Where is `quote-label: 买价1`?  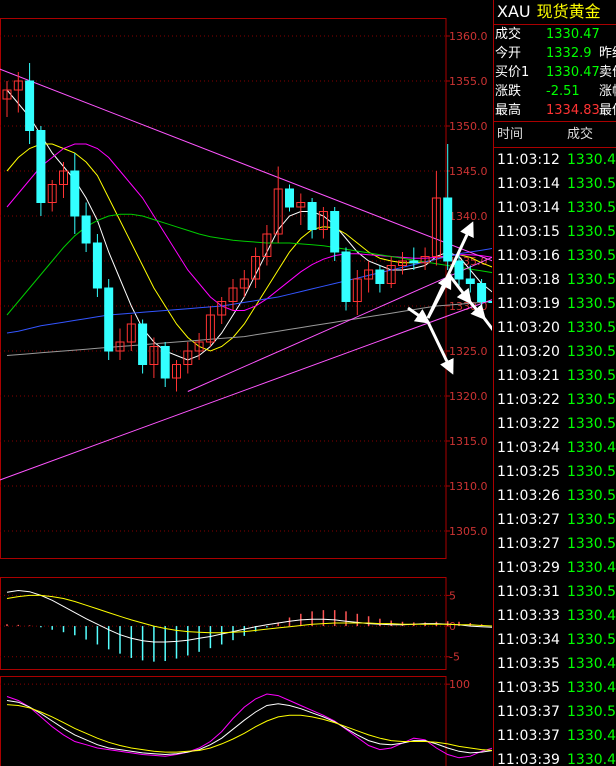
quote-label: 买价1 is located at coordinates (512, 72).